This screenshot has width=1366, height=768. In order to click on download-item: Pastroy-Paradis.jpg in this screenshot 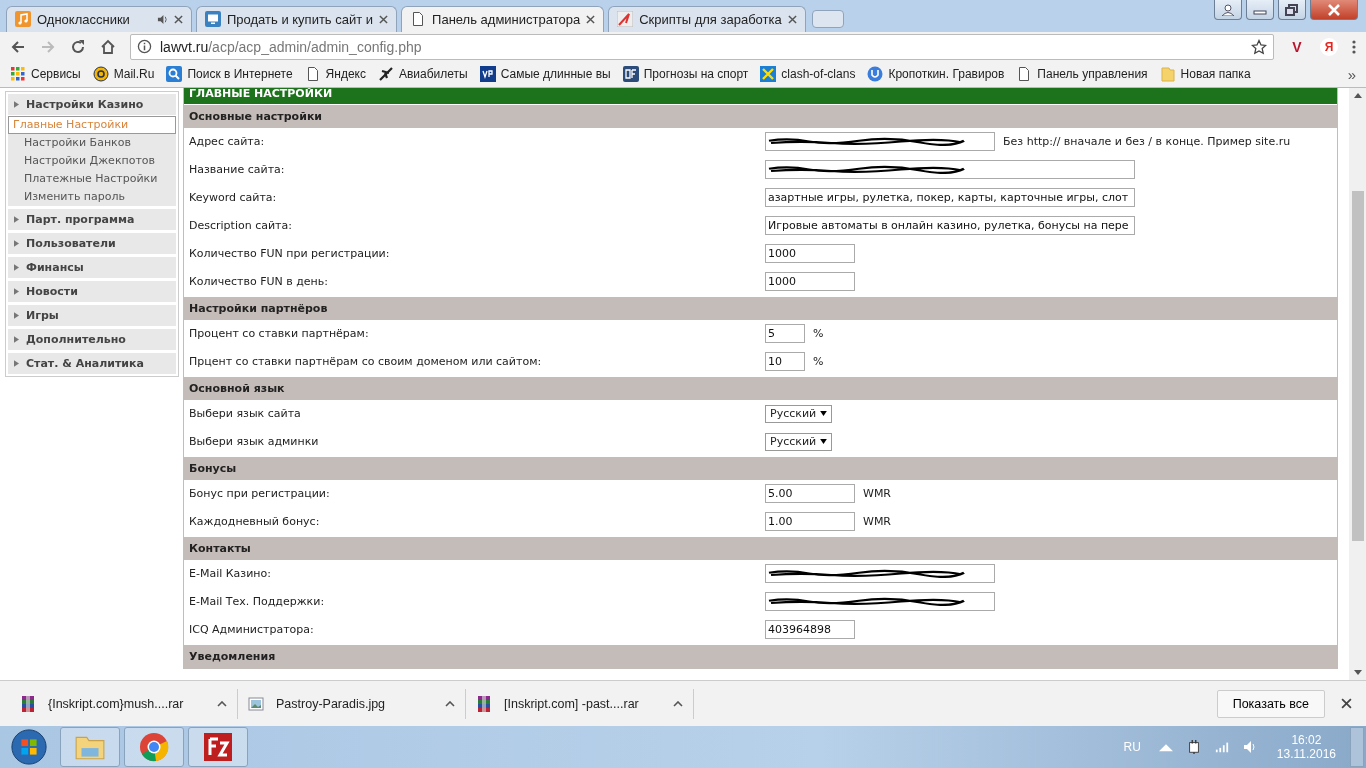, I will do `click(352, 703)`.